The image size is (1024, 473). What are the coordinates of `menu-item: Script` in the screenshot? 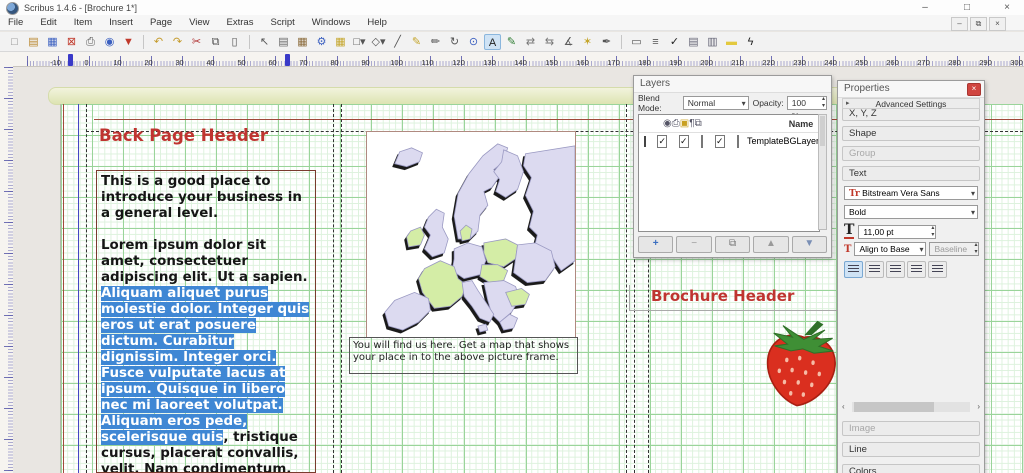 It's located at (282, 22).